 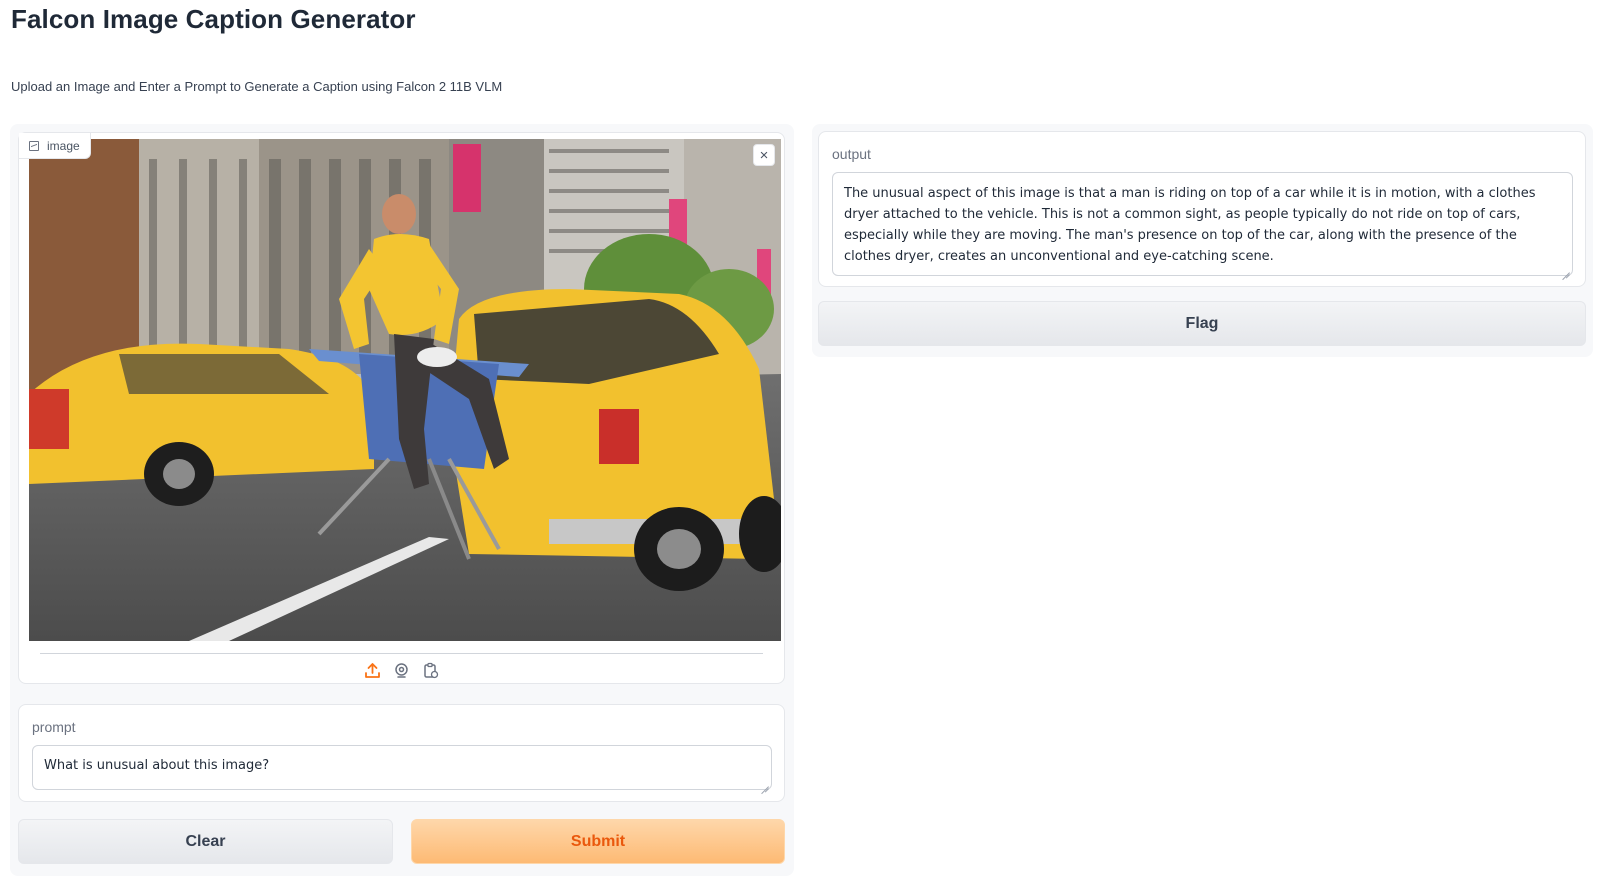 What do you see at coordinates (205, 841) in the screenshot?
I see `clear-button: Clear` at bounding box center [205, 841].